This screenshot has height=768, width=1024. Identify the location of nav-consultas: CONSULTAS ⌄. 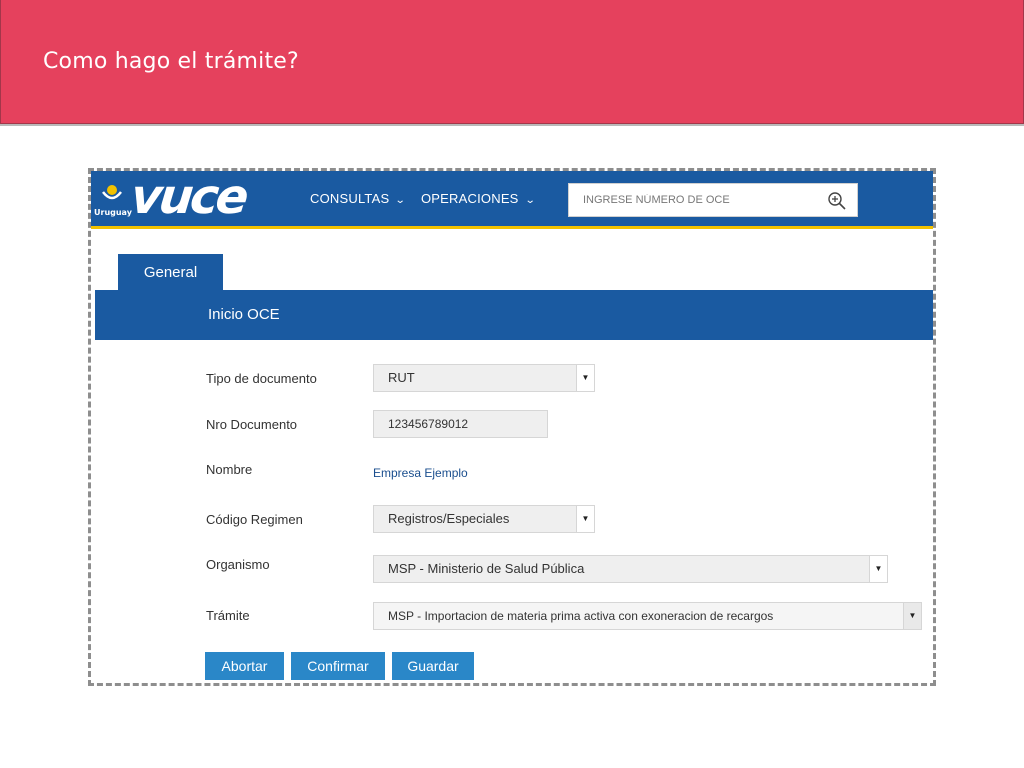
(358, 198).